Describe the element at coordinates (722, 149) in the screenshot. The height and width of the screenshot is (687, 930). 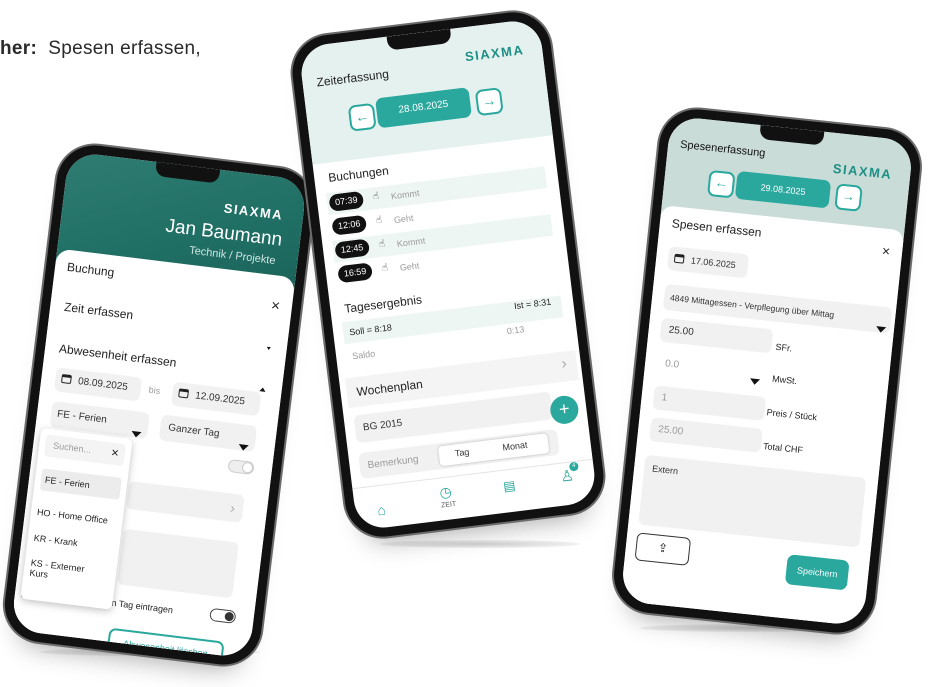
I see `page-title: Spesenerfassung` at that location.